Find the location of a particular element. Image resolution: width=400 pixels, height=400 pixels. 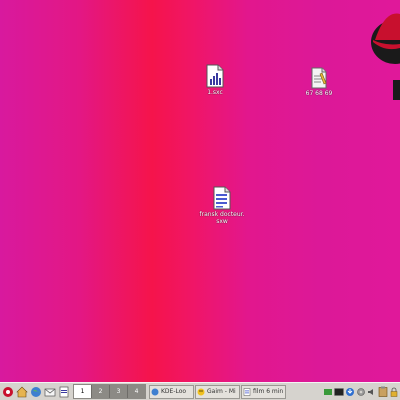

task-button-kde-loo: KDE-Loo is located at coordinates (171, 391).